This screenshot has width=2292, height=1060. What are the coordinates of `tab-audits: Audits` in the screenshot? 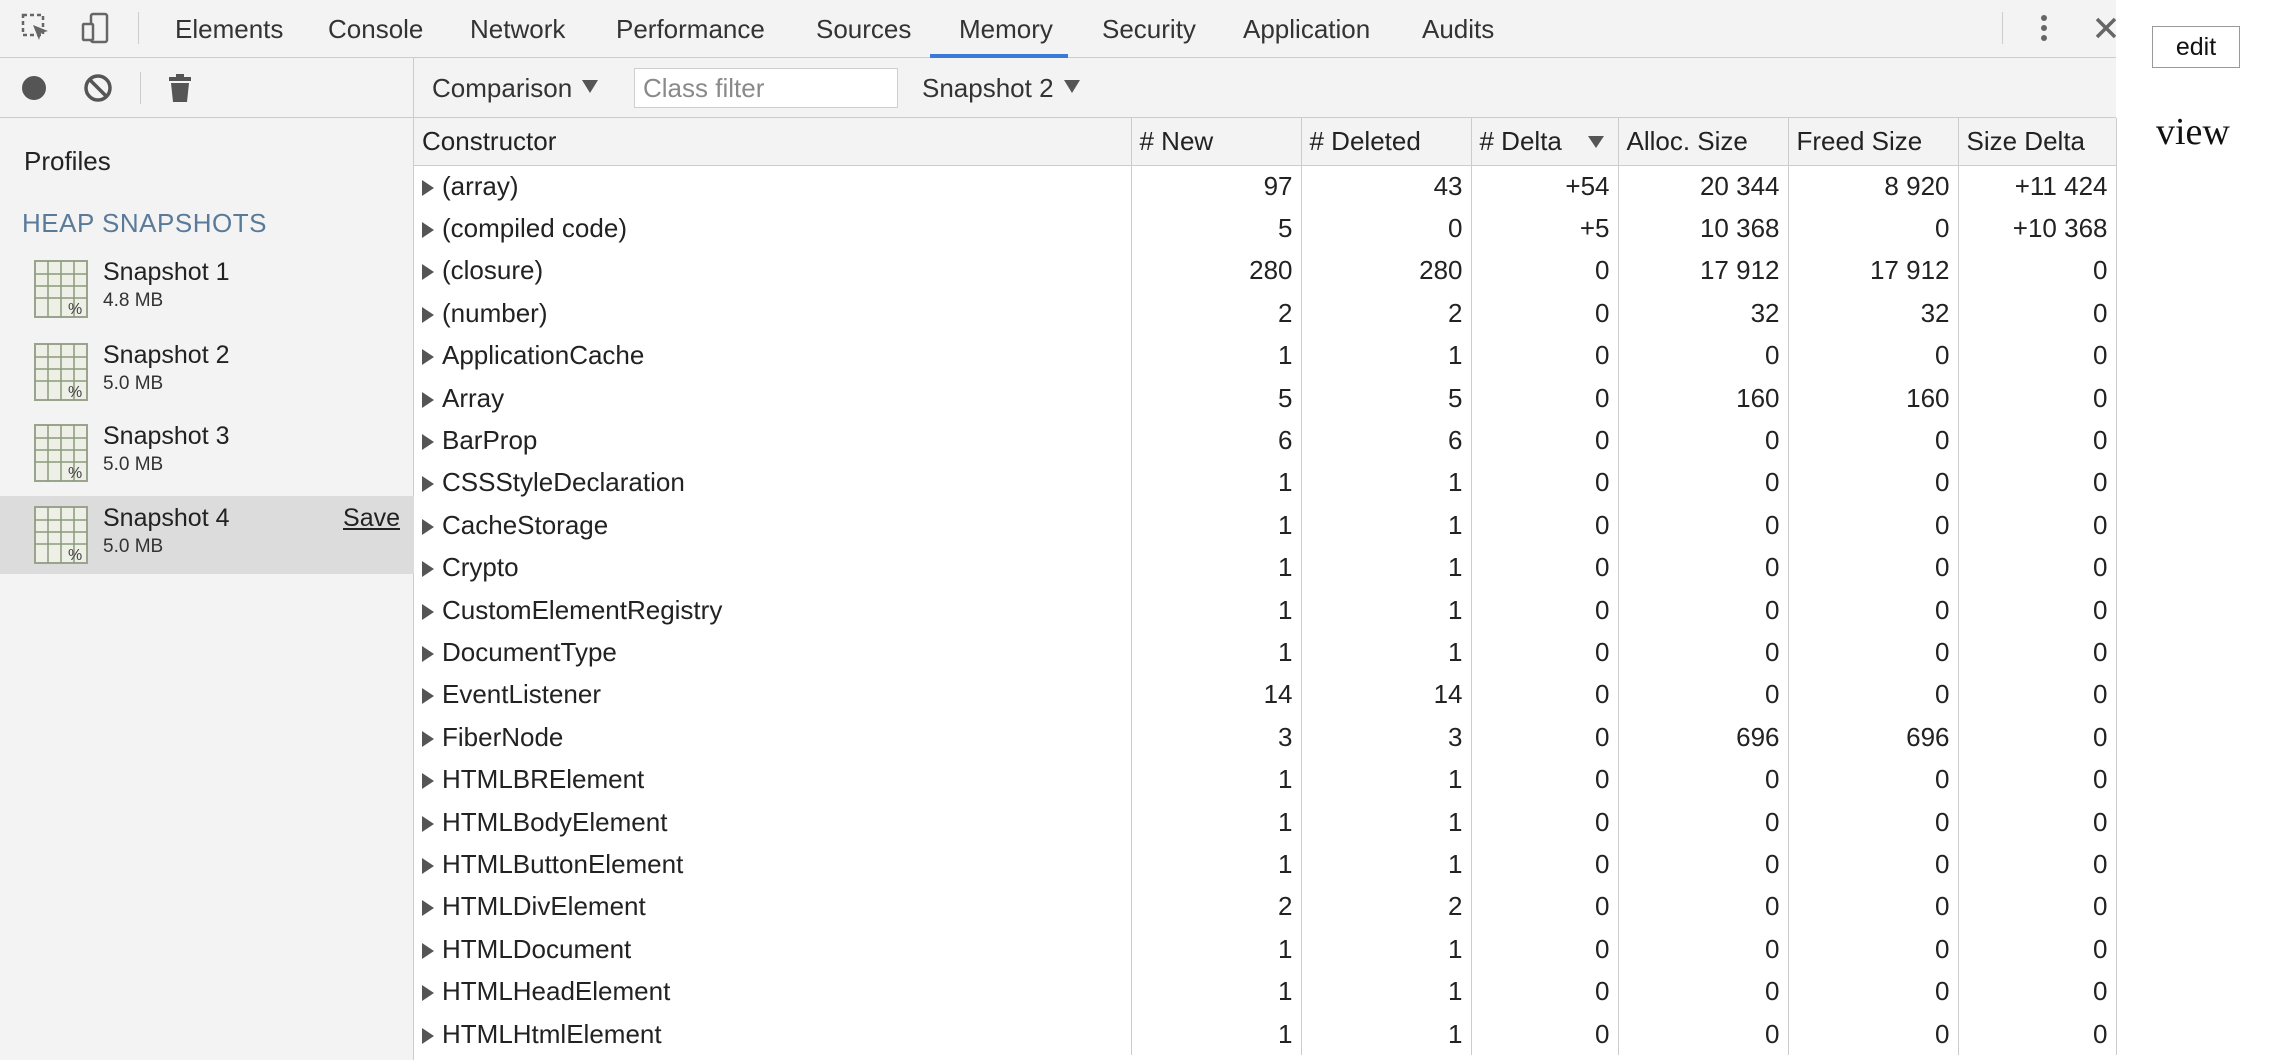 It's located at (1458, 29).